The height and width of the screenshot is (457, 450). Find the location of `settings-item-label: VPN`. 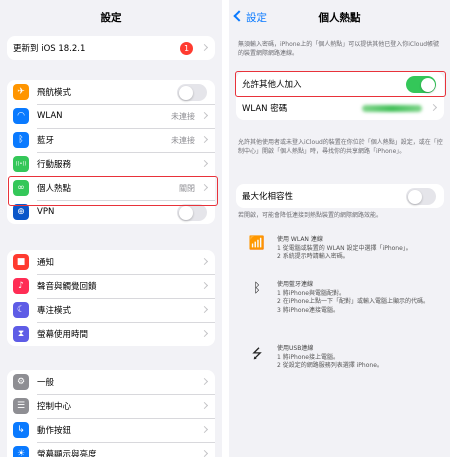

settings-item-label: VPN is located at coordinates (46, 212).